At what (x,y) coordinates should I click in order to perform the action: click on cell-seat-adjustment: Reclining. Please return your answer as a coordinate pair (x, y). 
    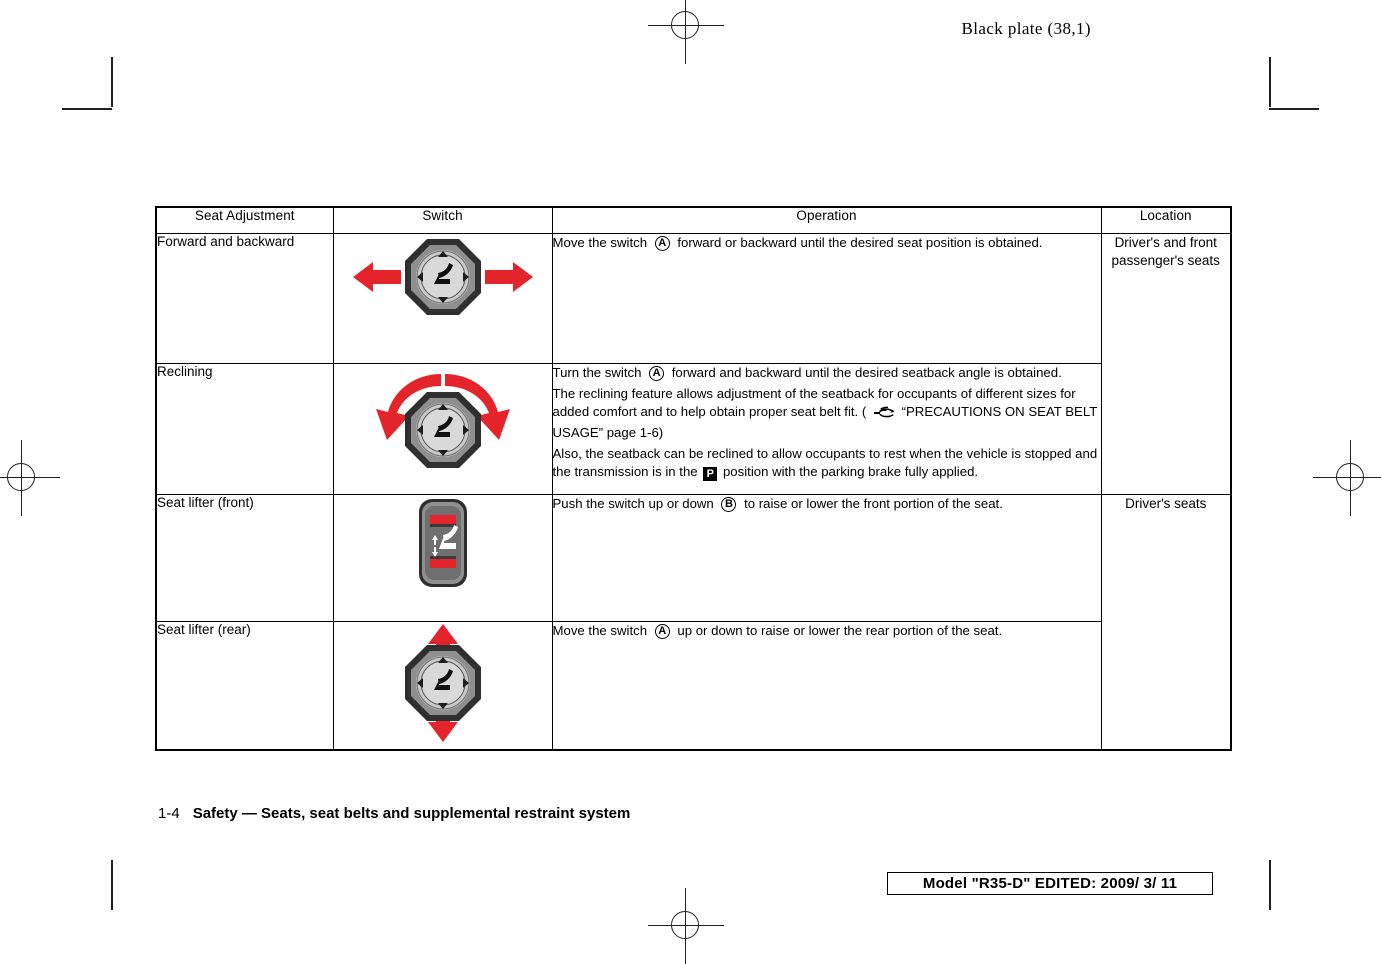
    Looking at the image, I should click on (244, 429).